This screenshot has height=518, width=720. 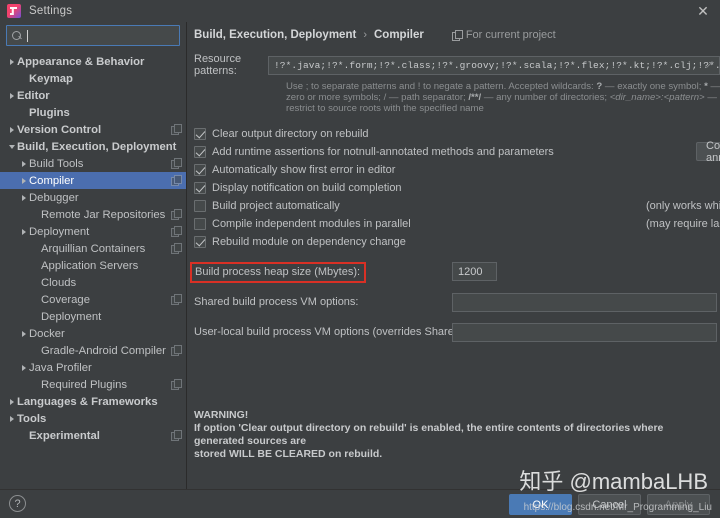 What do you see at coordinates (93, 61) in the screenshot?
I see `sidebar-item-appearance-behavior: Appearance & Behavior` at bounding box center [93, 61].